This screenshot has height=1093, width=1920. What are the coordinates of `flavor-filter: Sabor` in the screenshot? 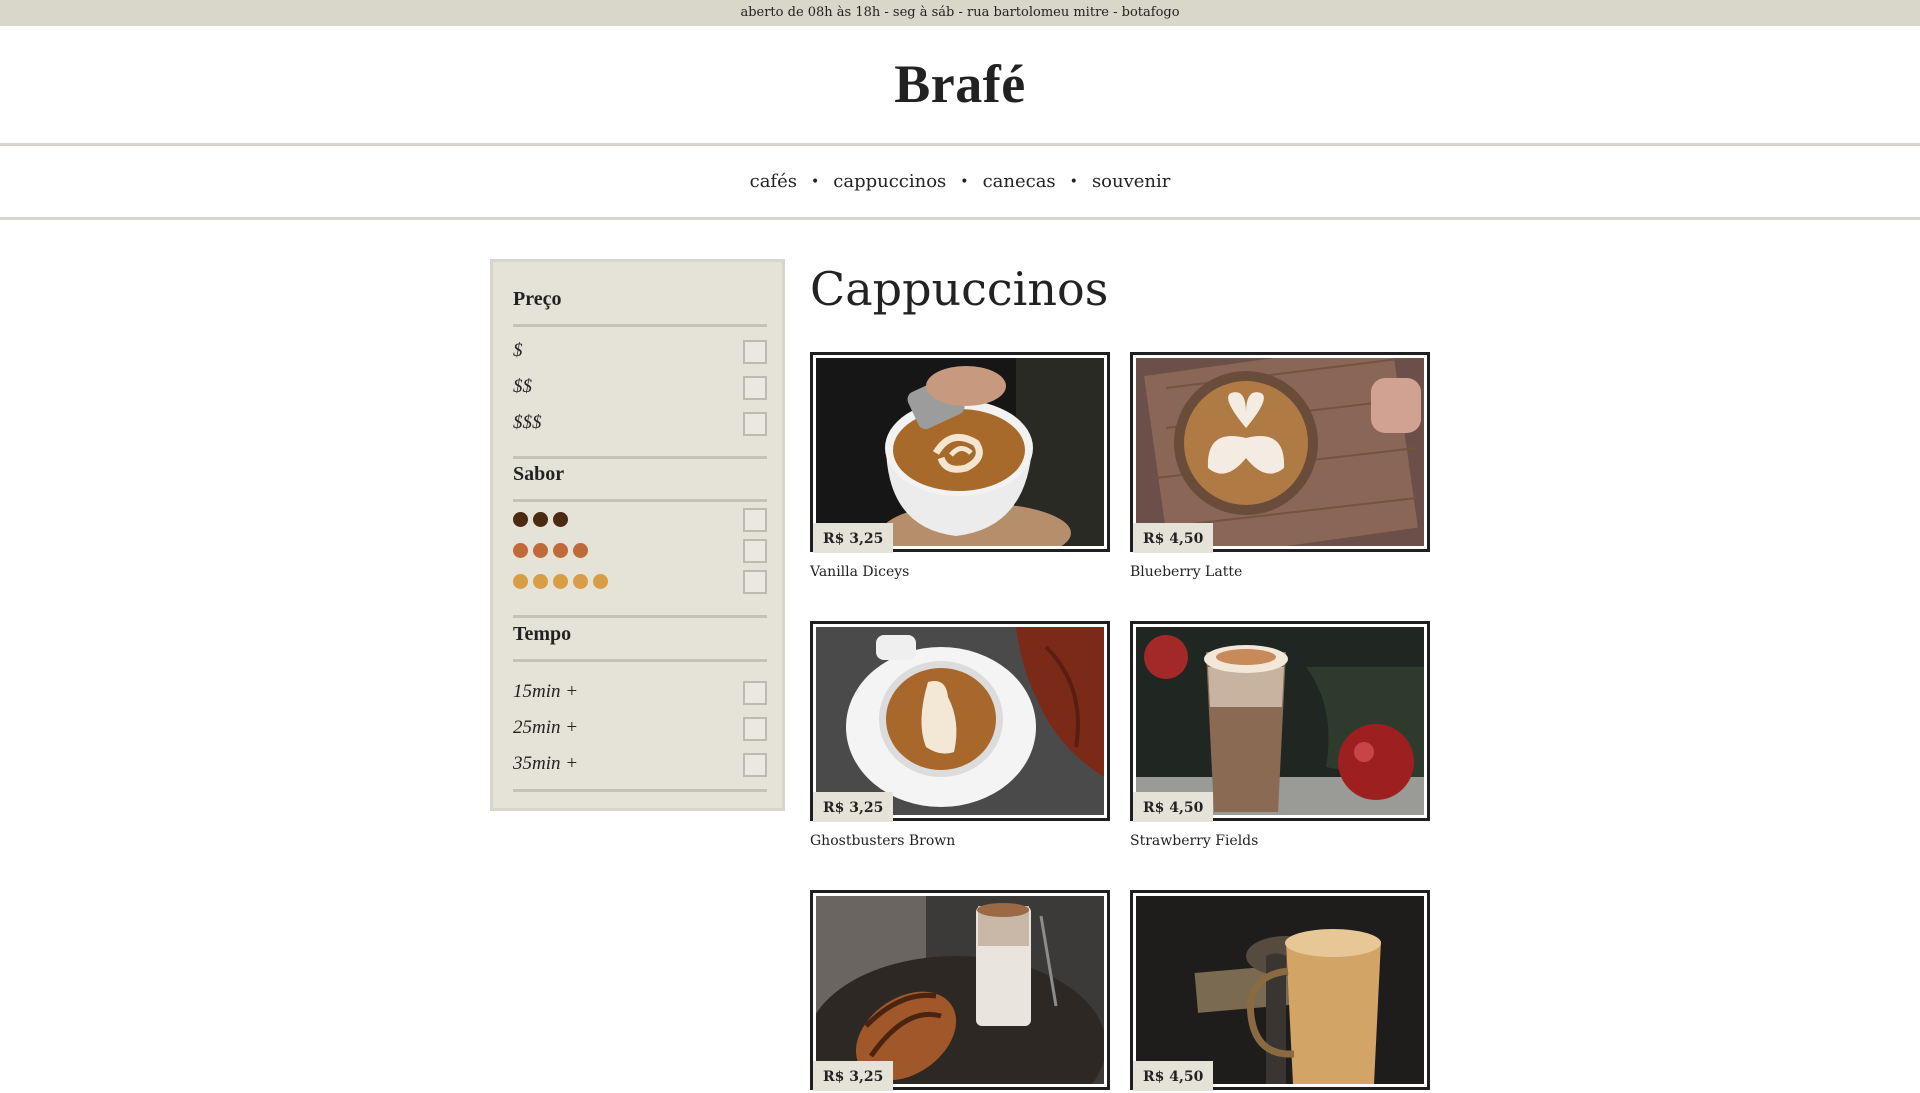 It's located at (640, 522).